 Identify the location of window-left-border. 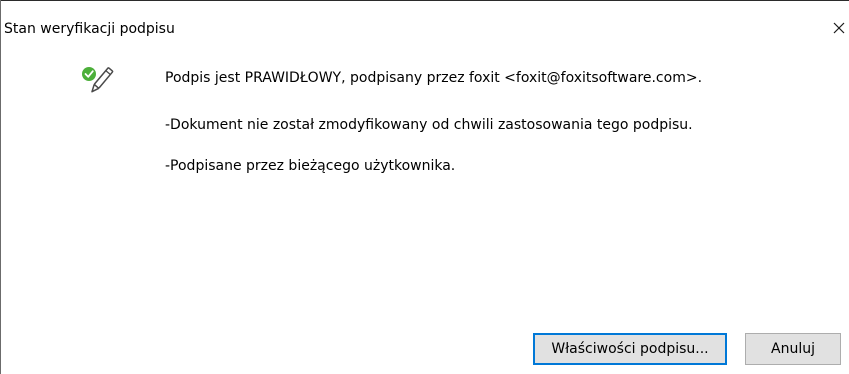
(0, 187).